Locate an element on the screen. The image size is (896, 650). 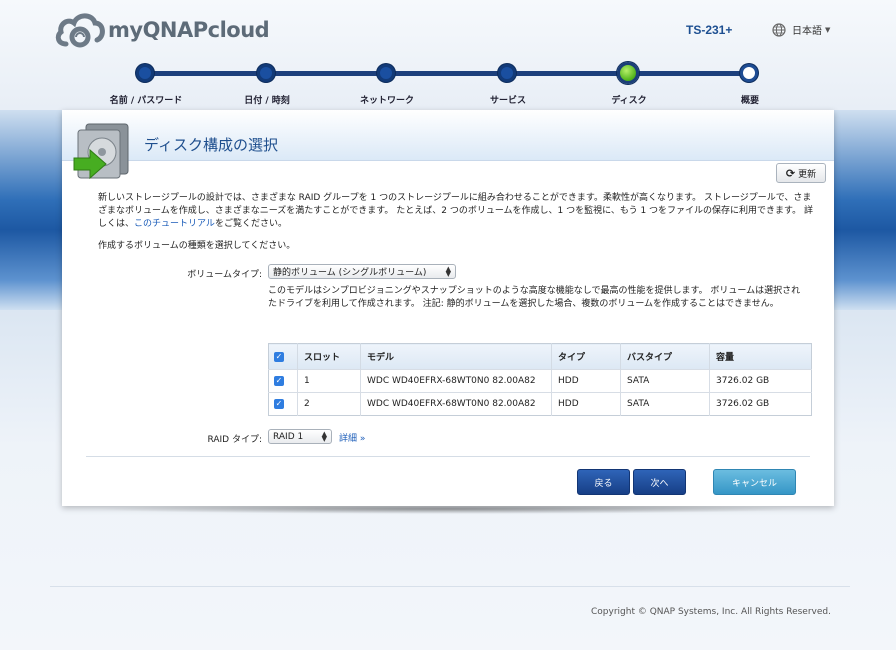
logo-text: myQNAPcloud is located at coordinates (189, 30).